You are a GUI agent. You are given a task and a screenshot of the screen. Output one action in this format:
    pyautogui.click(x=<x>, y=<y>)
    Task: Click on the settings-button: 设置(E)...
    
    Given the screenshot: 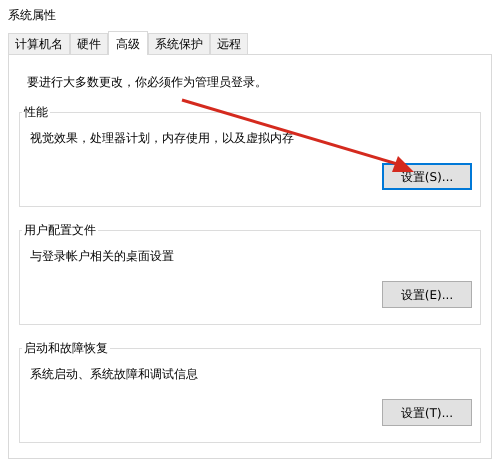 What is the action you would take?
    pyautogui.click(x=427, y=294)
    